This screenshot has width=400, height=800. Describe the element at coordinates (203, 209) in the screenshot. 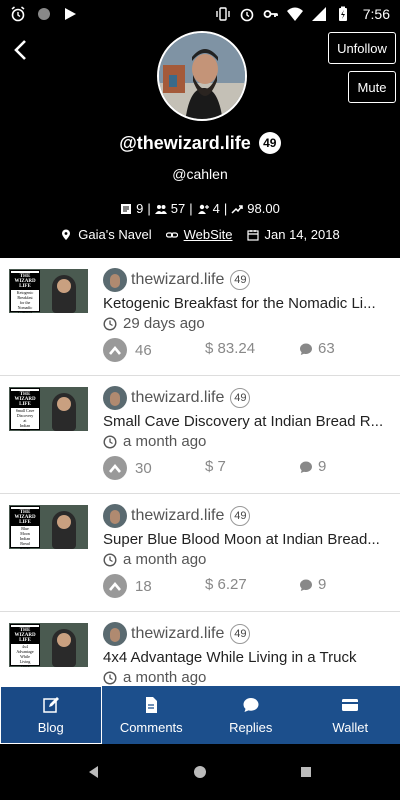

I see `following-icon` at that location.